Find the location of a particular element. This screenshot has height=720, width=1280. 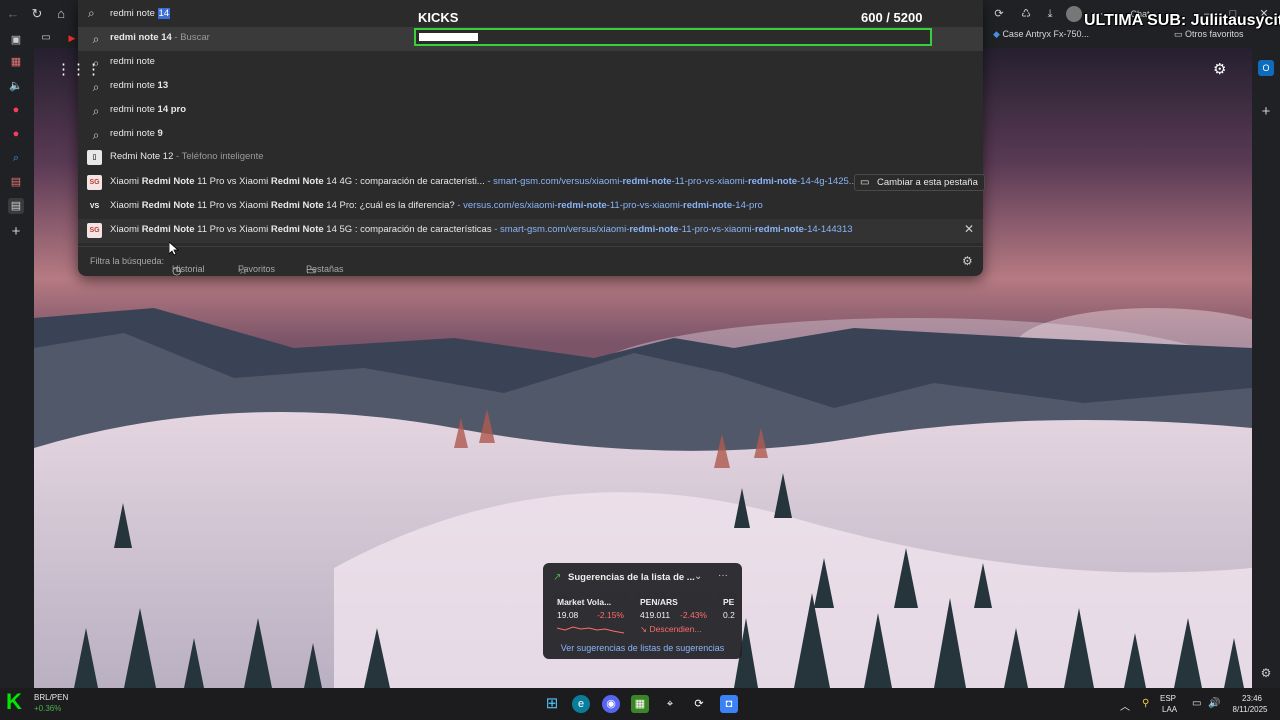

result-text: 14 Pro: ¿cuál es la diferencia? is located at coordinates (389, 205).